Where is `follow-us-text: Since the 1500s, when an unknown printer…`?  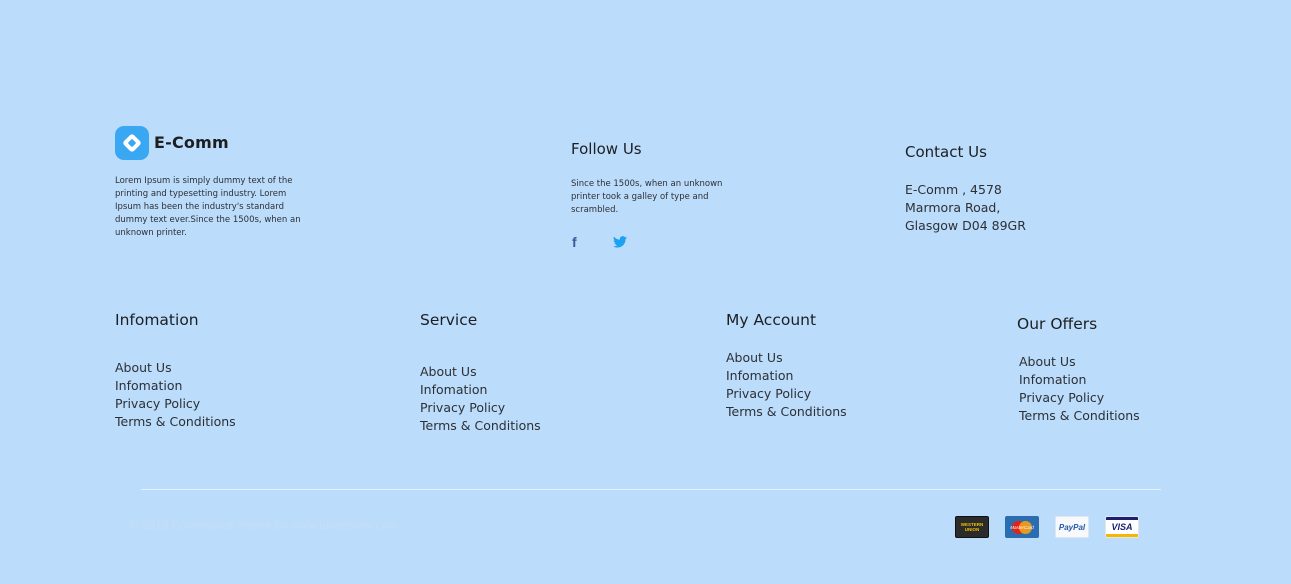 follow-us-text: Since the 1500s, when an unknown printer… is located at coordinates (647, 197).